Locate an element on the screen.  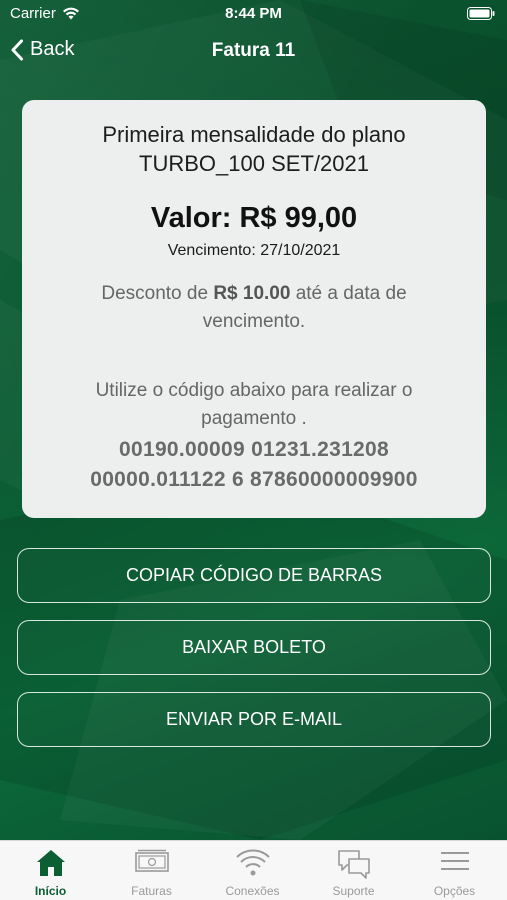
tab-inicio: Início is located at coordinates (50, 870).